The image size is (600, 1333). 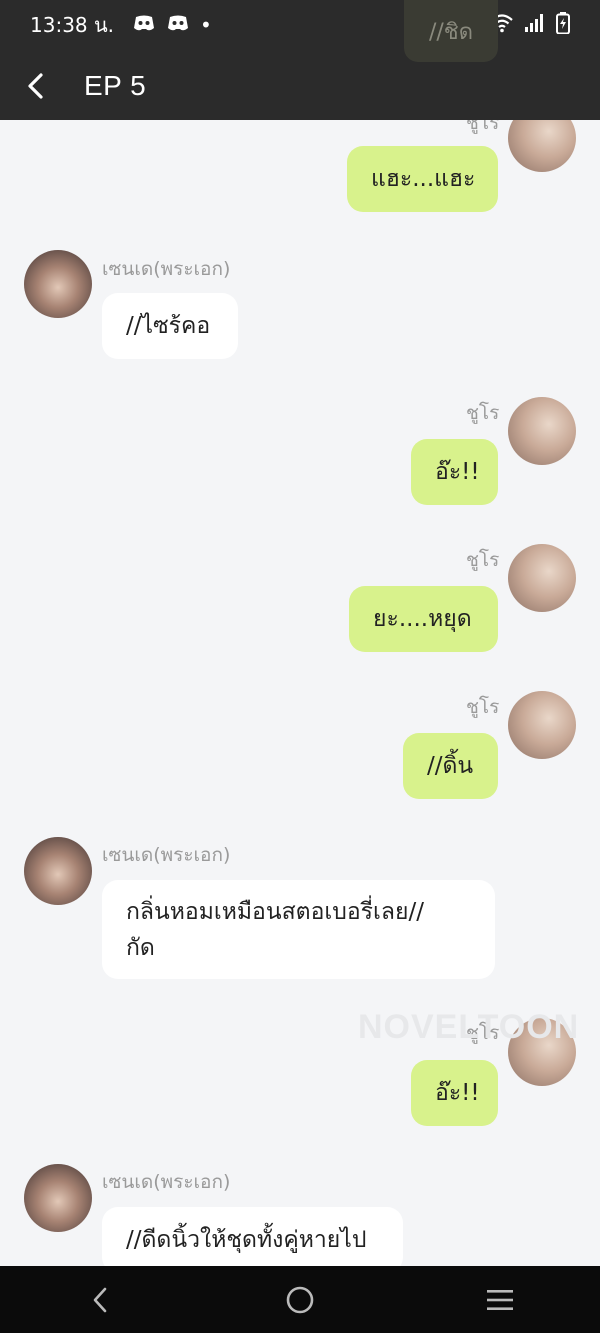 I want to click on nav-back-button, so click(x=100, y=1300).